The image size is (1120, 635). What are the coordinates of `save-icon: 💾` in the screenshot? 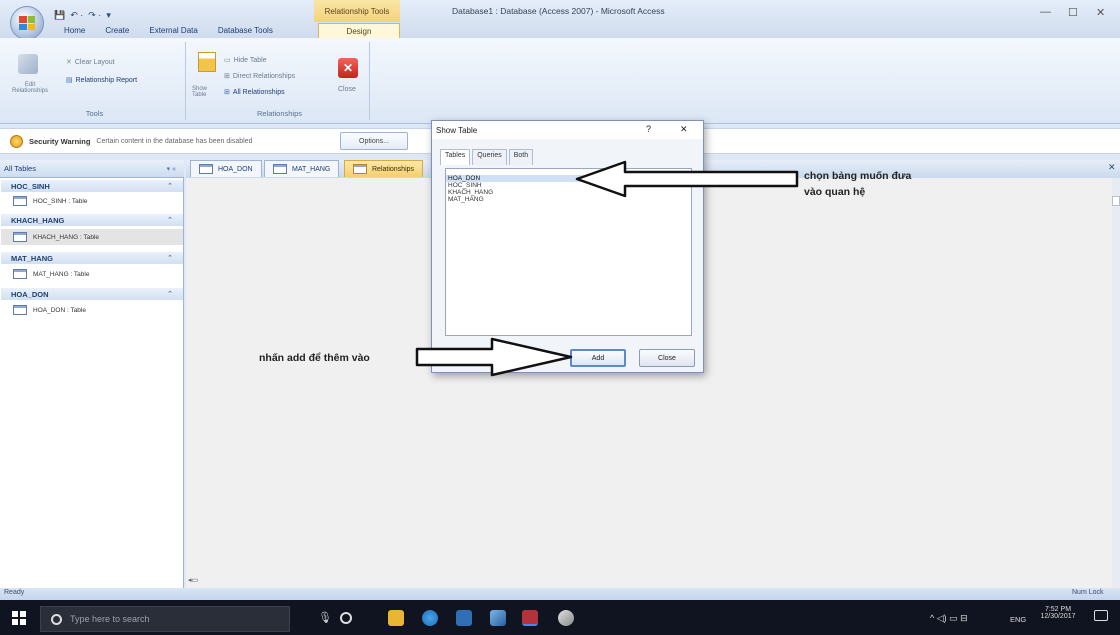 It's located at (59, 15).